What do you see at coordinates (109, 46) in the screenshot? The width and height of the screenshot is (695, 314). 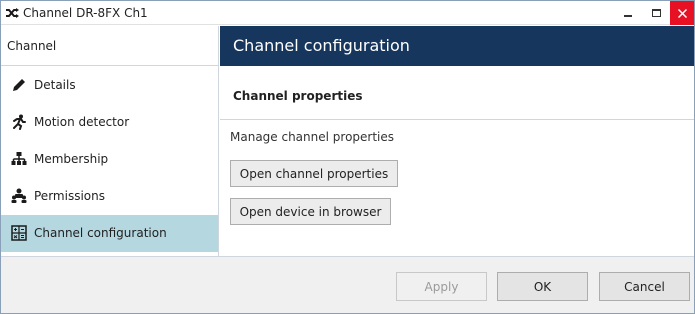 I see `sidebar-header: Channel` at bounding box center [109, 46].